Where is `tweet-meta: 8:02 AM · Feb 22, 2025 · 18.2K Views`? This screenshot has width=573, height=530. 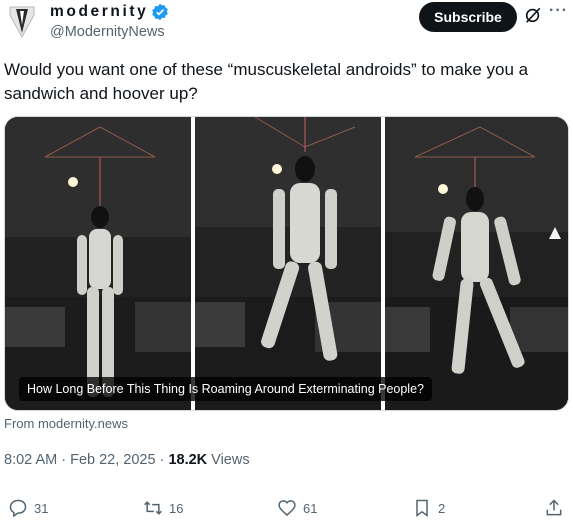
tweet-meta: 8:02 AM · Feb 22, 2025 · 18.2K Views is located at coordinates (127, 460).